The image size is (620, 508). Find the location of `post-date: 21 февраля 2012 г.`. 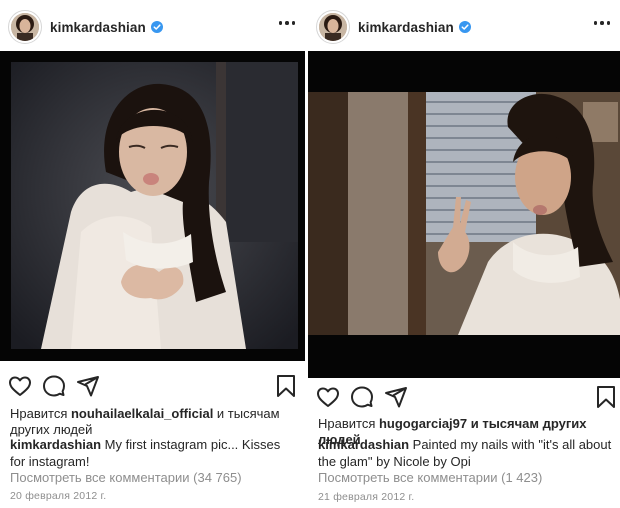

post-date: 21 февраля 2012 г. is located at coordinates (366, 497).